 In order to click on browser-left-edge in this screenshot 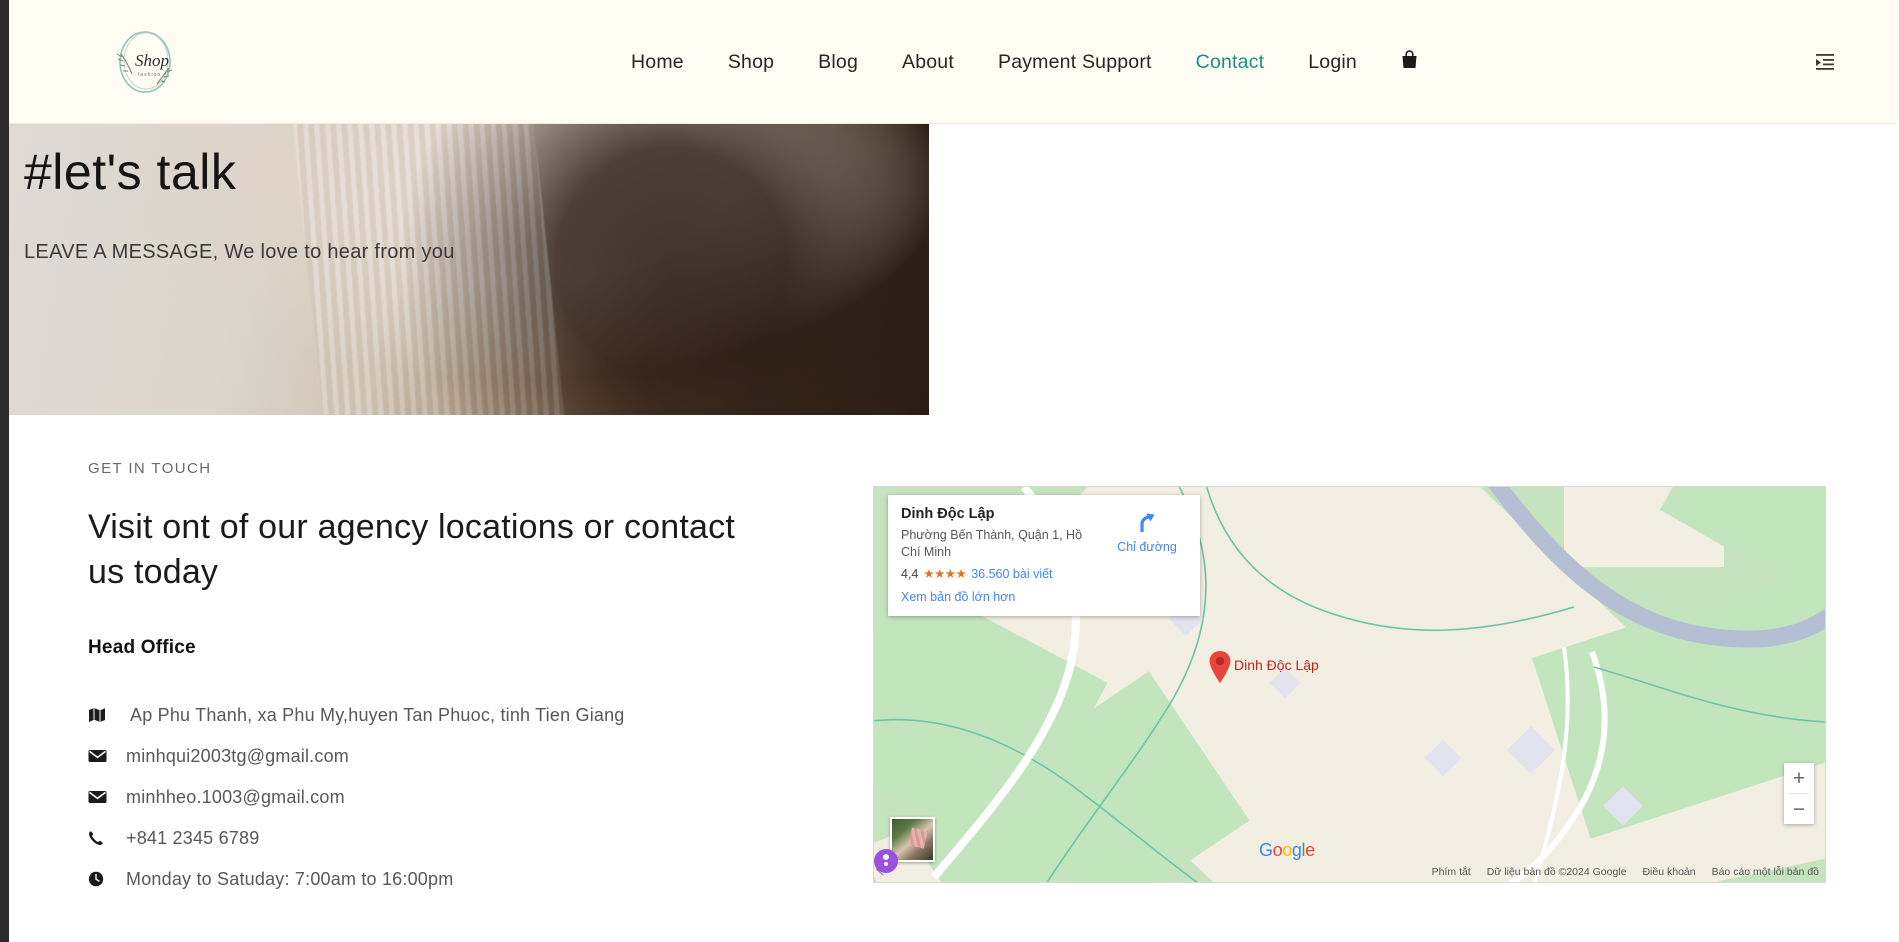, I will do `click(4, 471)`.